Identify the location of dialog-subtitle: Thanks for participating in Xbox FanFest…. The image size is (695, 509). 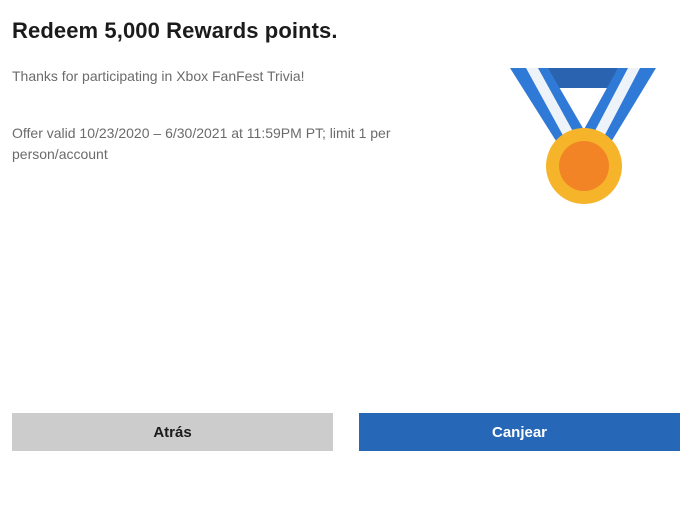
(158, 76).